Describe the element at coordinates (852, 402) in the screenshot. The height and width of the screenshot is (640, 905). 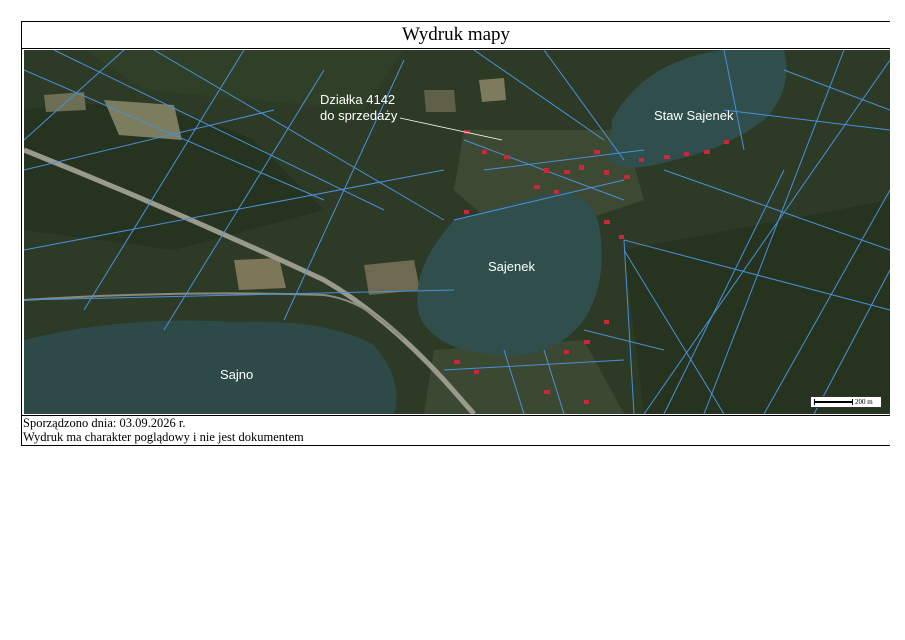
I see `scale-bar-tick` at that location.